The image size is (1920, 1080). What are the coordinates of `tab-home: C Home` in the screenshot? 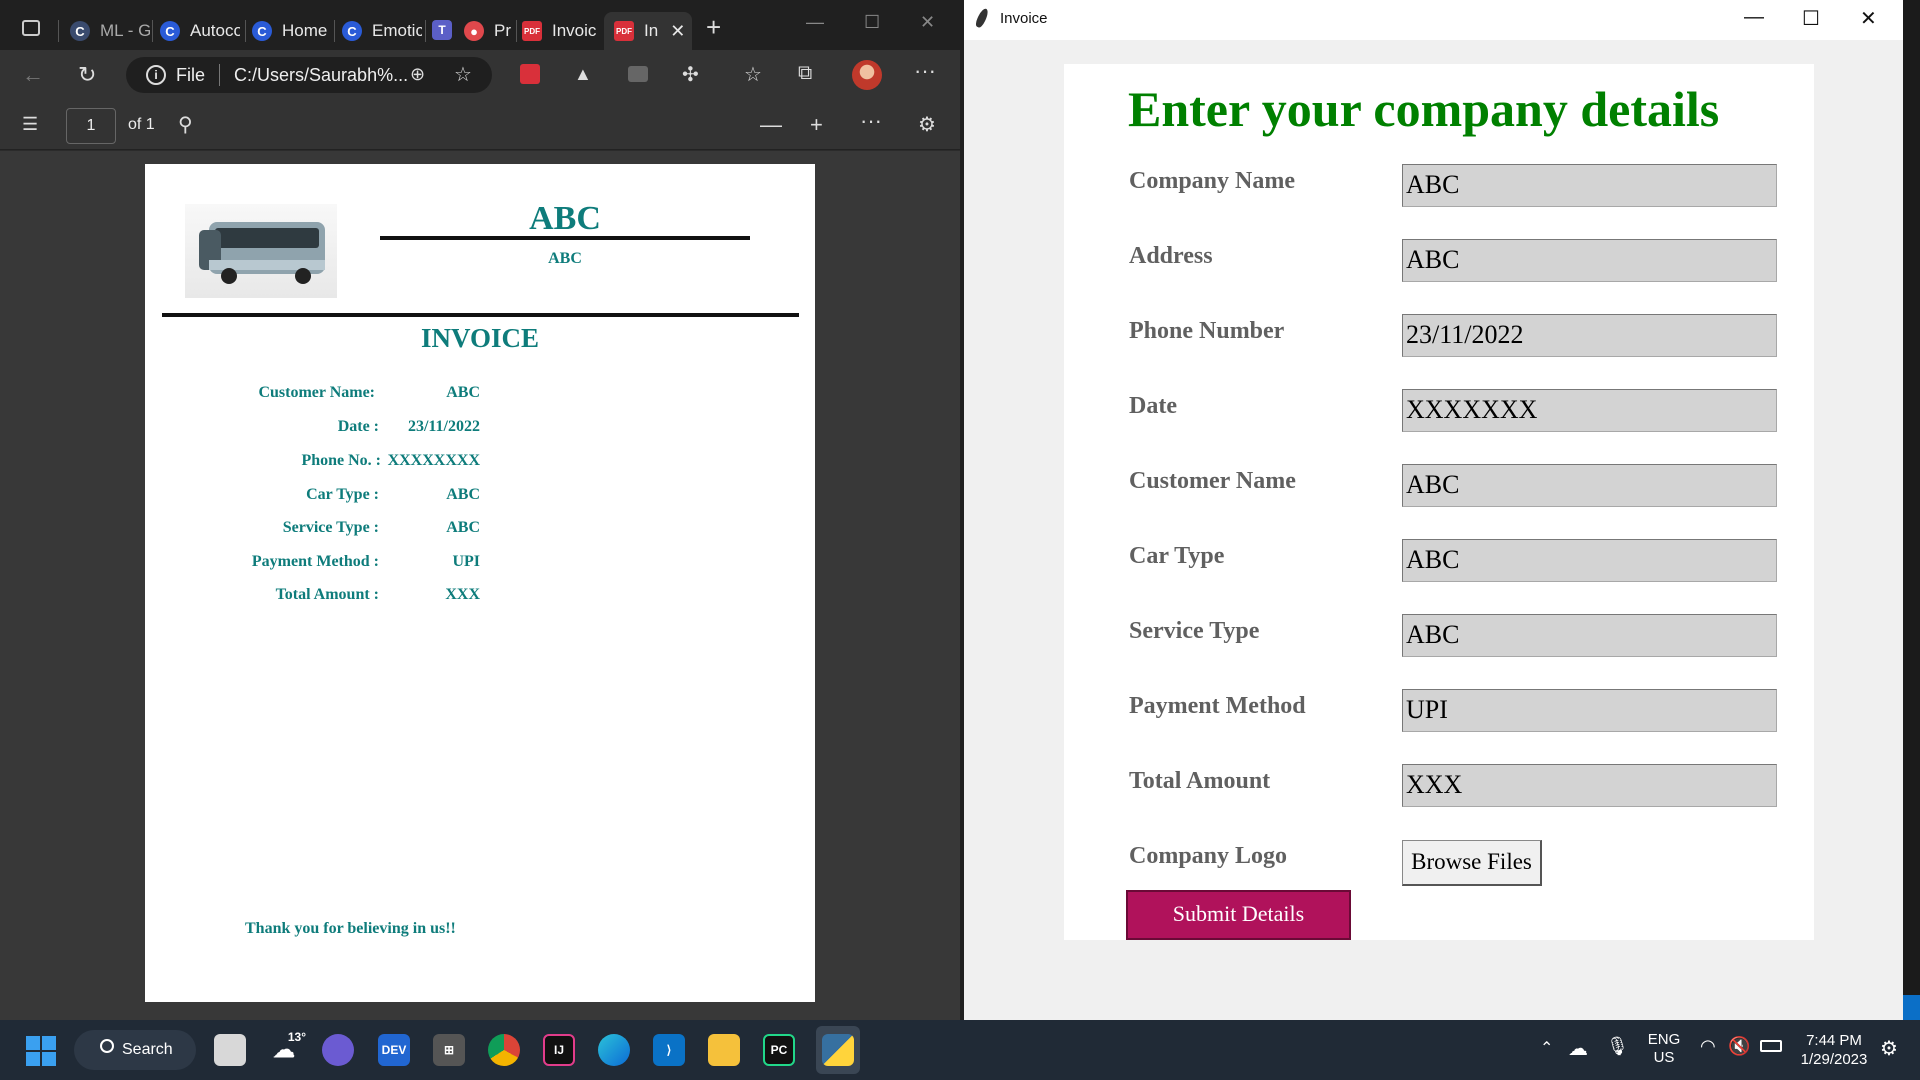 It's located at (292, 31).